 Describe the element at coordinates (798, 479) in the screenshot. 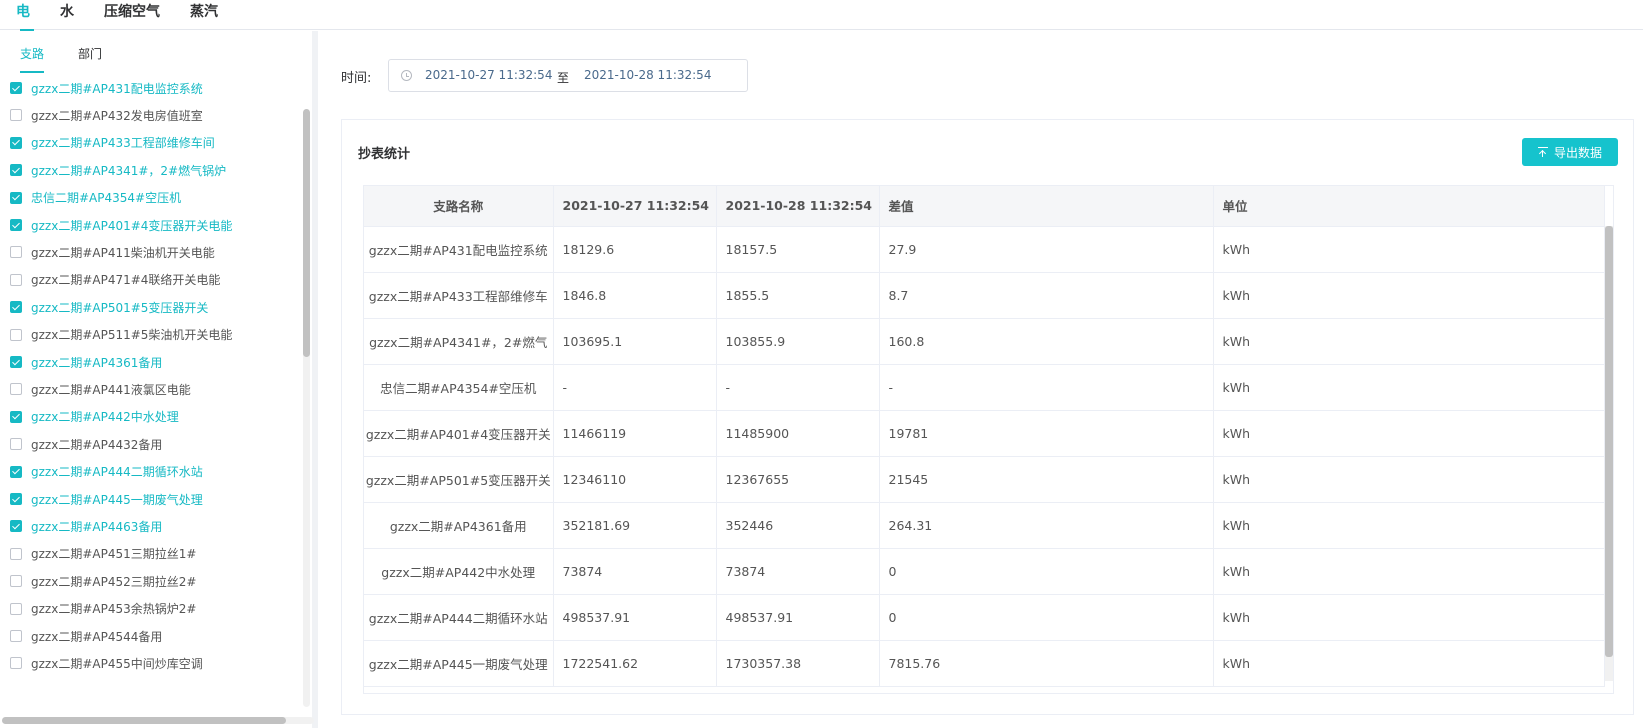

I see `table-cell: 12367655` at that location.